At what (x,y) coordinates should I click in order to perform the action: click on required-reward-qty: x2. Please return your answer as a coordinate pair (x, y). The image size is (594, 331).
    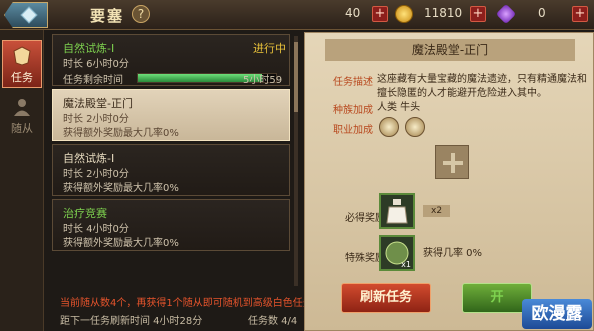
    Looking at the image, I should click on (437, 211).